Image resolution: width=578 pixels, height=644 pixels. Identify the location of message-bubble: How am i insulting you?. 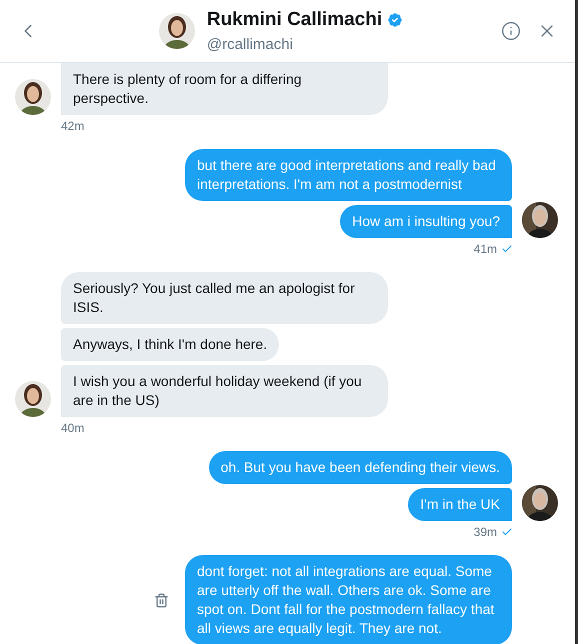
(426, 221).